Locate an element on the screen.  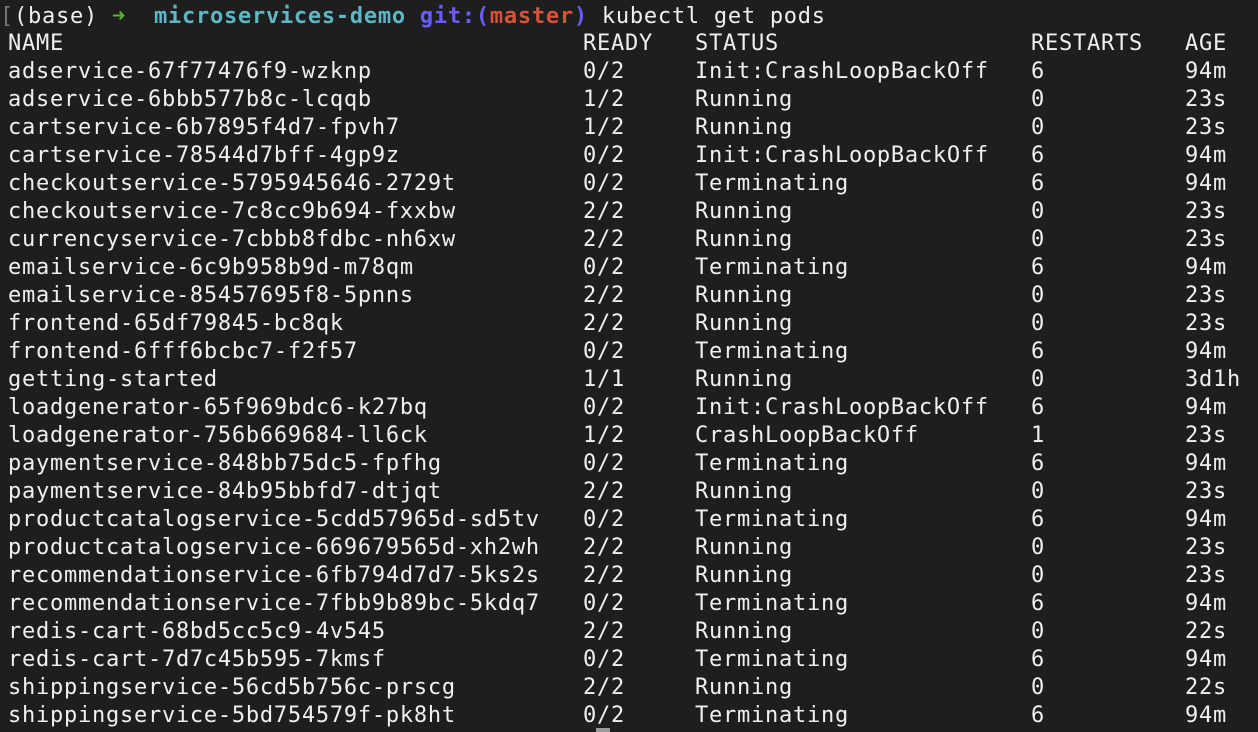
pod-name: redis-cart-7d7c45b595-7kmsf is located at coordinates (197, 659).